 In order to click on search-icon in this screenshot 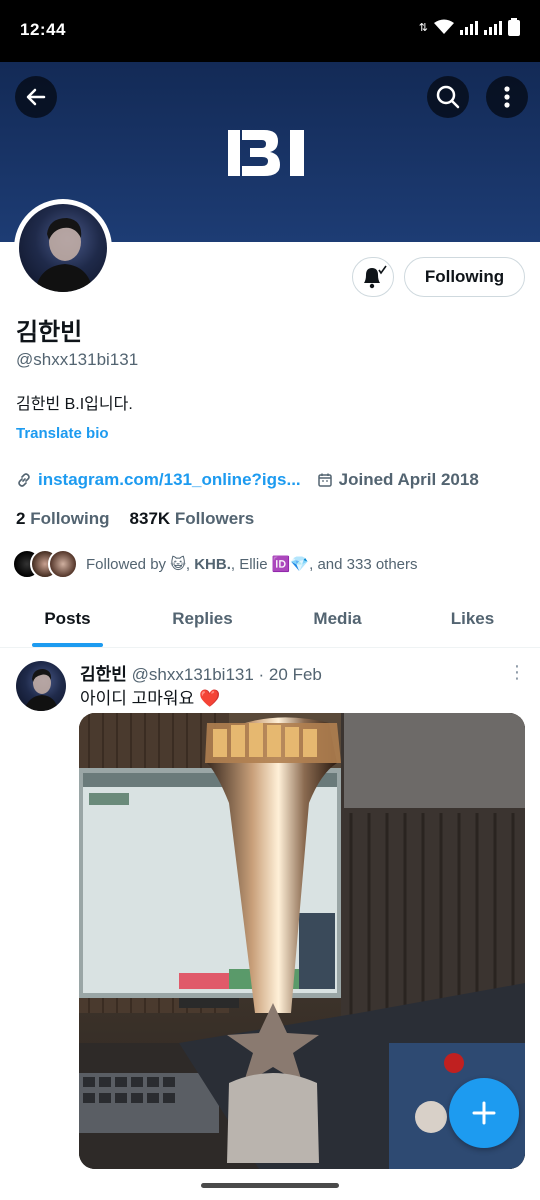, I will do `click(448, 97)`.